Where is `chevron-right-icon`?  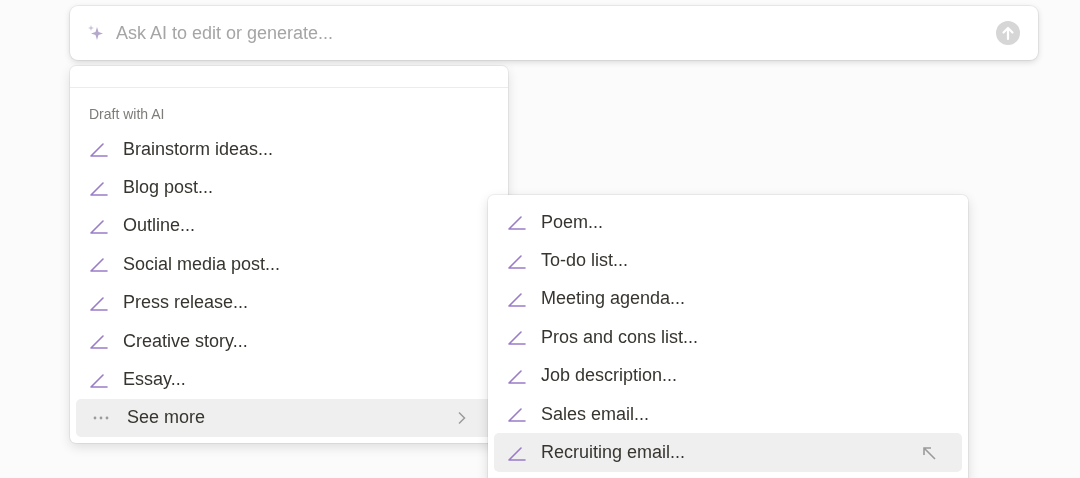
chevron-right-icon is located at coordinates (462, 417).